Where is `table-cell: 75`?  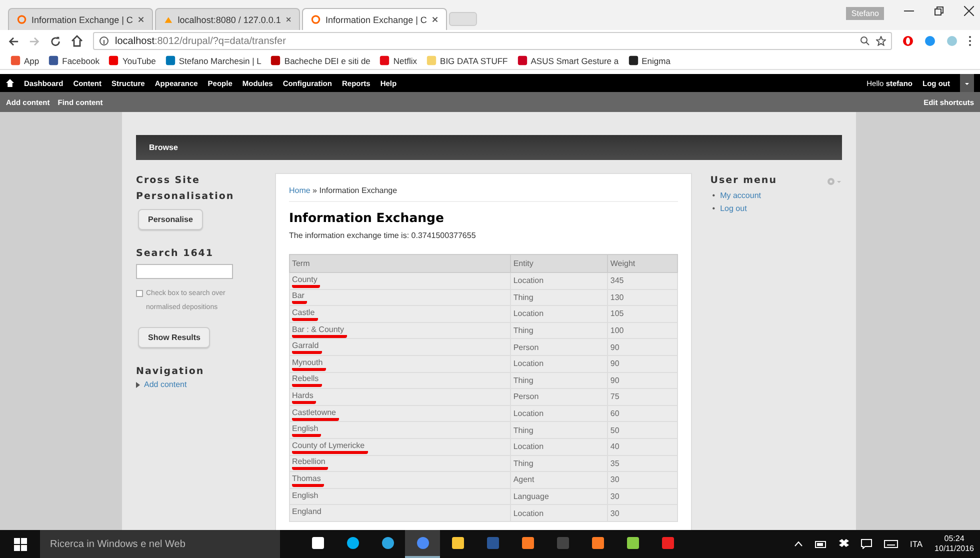
table-cell: 75 is located at coordinates (643, 397).